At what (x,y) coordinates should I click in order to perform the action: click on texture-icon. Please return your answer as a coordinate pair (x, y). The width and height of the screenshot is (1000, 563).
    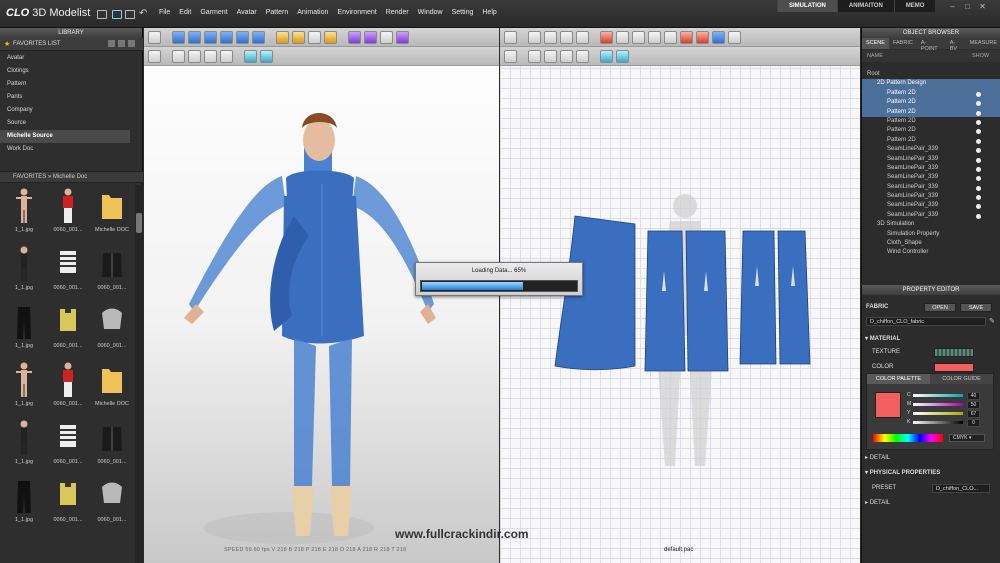
    Looking at the image, I should click on (250, 56).